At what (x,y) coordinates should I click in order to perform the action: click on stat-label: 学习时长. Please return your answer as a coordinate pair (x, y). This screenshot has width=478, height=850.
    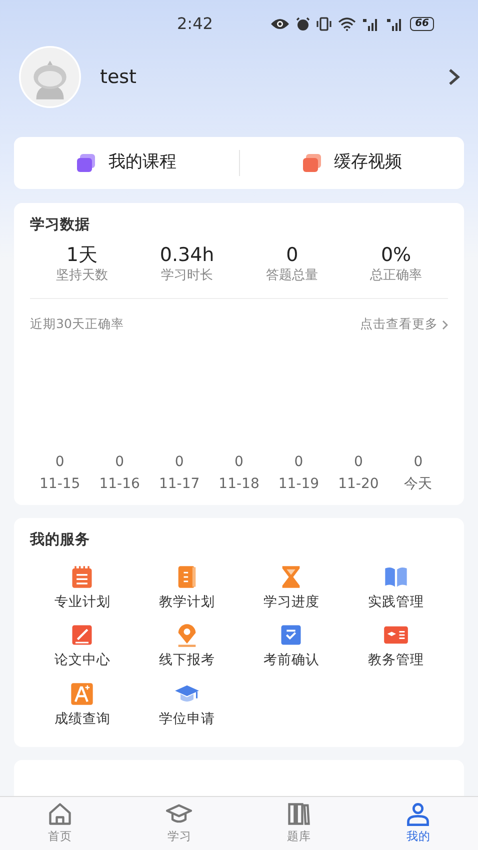
    Looking at the image, I should click on (187, 275).